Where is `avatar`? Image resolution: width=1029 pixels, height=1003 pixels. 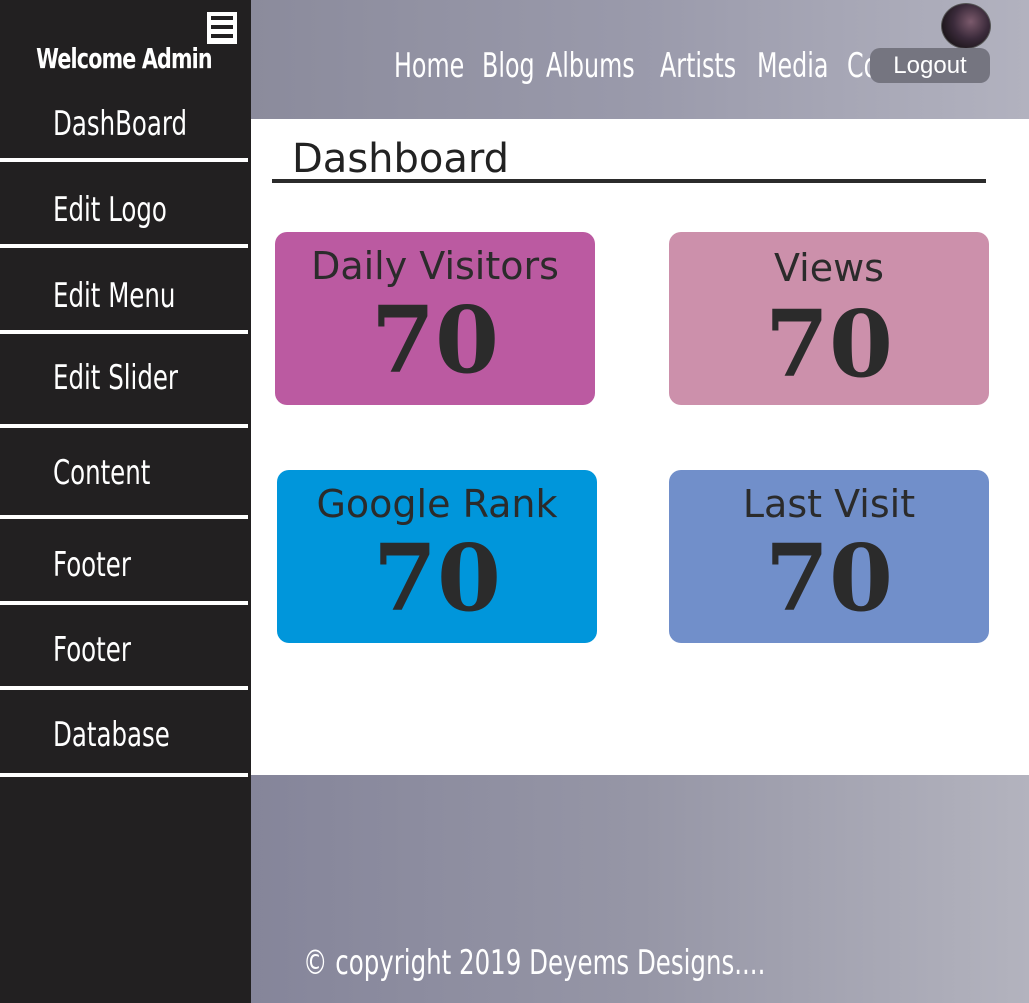 avatar is located at coordinates (966, 26).